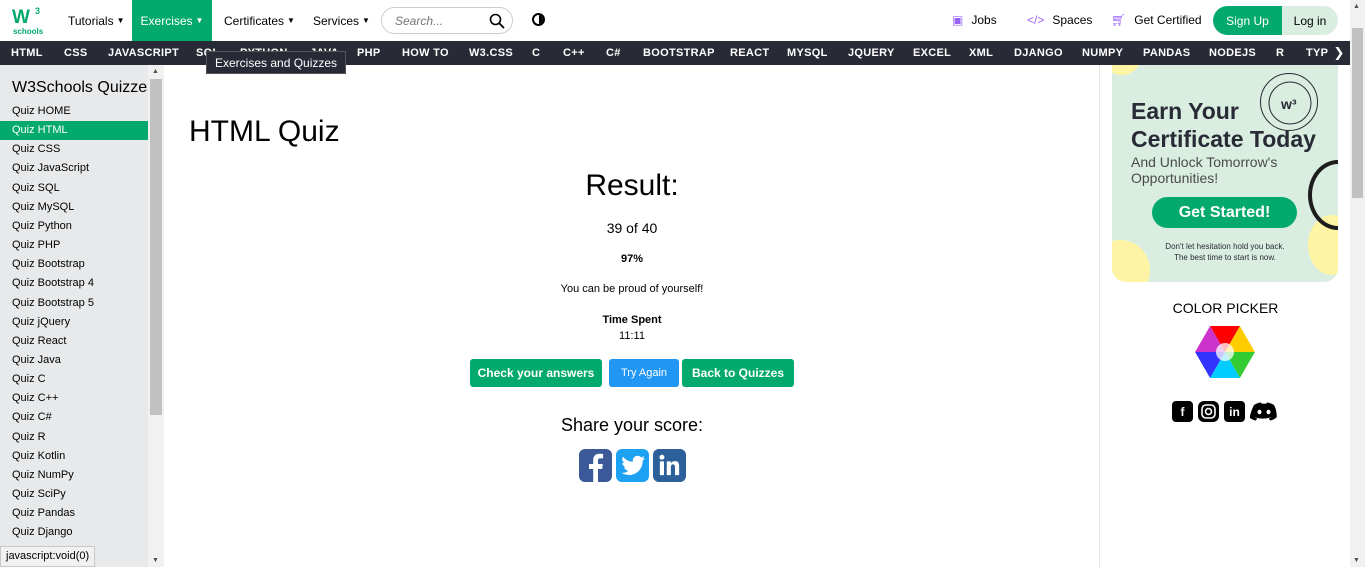 The image size is (1365, 567). Describe the element at coordinates (679, 53) in the screenshot. I see `subnav-item: BOOTSTRAP` at that location.